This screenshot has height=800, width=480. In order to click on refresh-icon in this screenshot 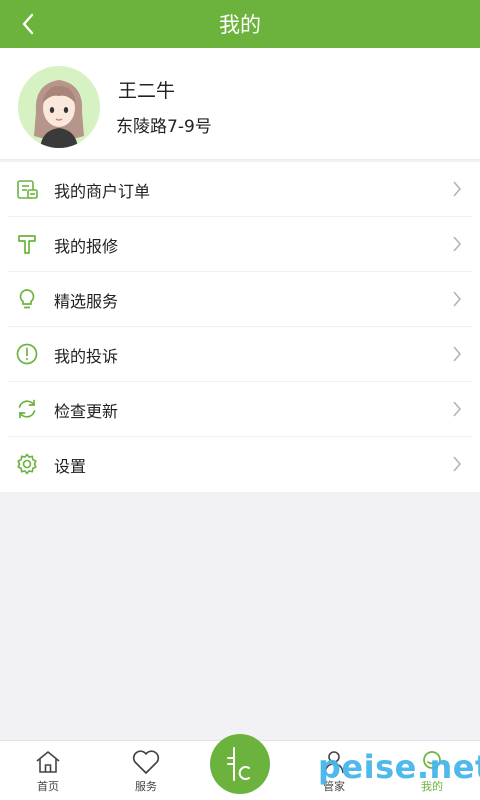, I will do `click(27, 409)`.